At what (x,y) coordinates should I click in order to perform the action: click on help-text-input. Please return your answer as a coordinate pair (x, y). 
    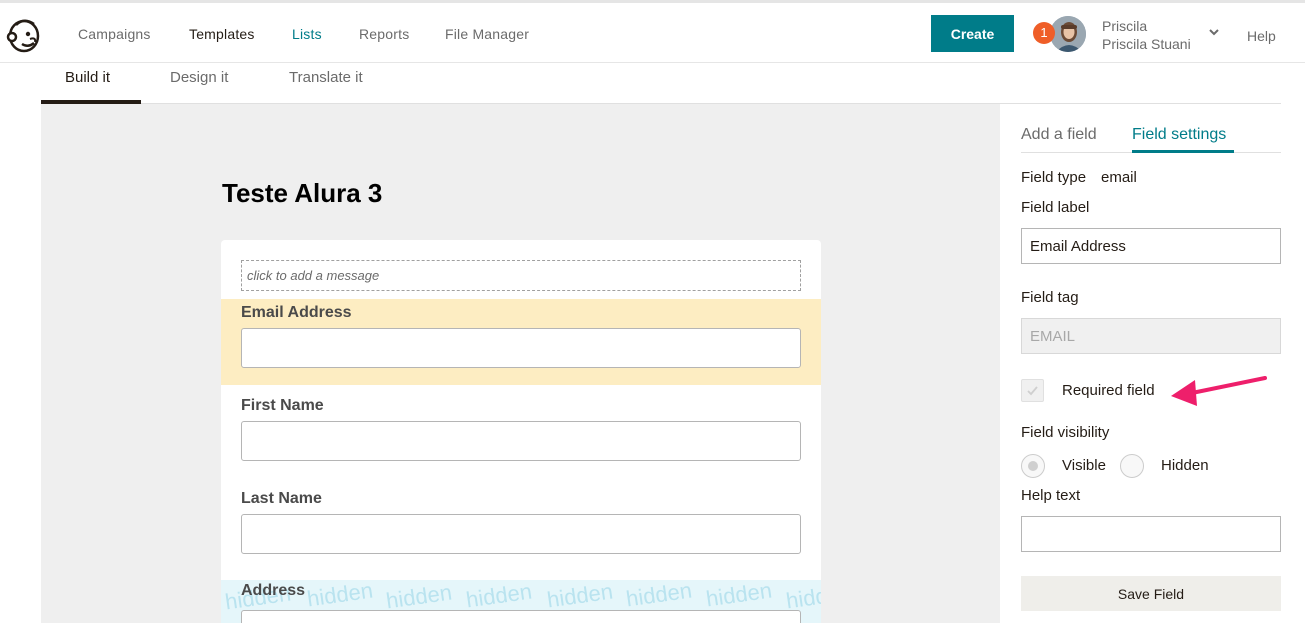
    Looking at the image, I should click on (1151, 534).